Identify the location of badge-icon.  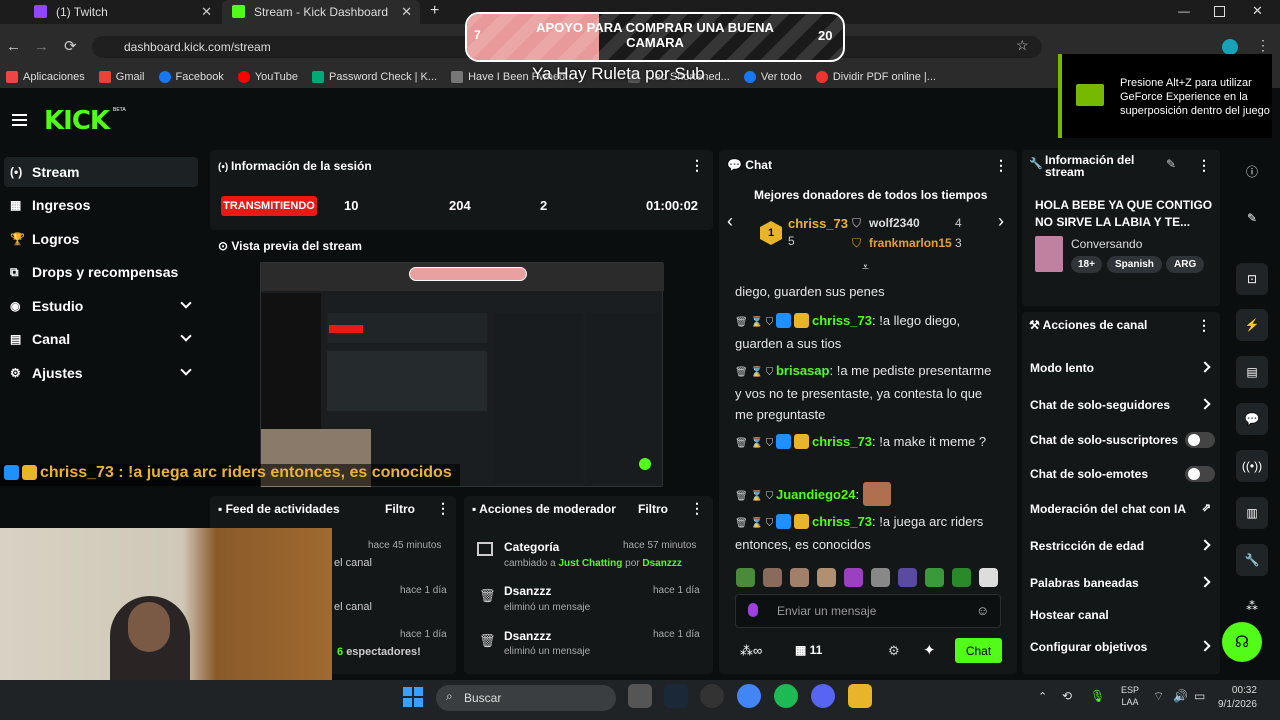
(783, 441).